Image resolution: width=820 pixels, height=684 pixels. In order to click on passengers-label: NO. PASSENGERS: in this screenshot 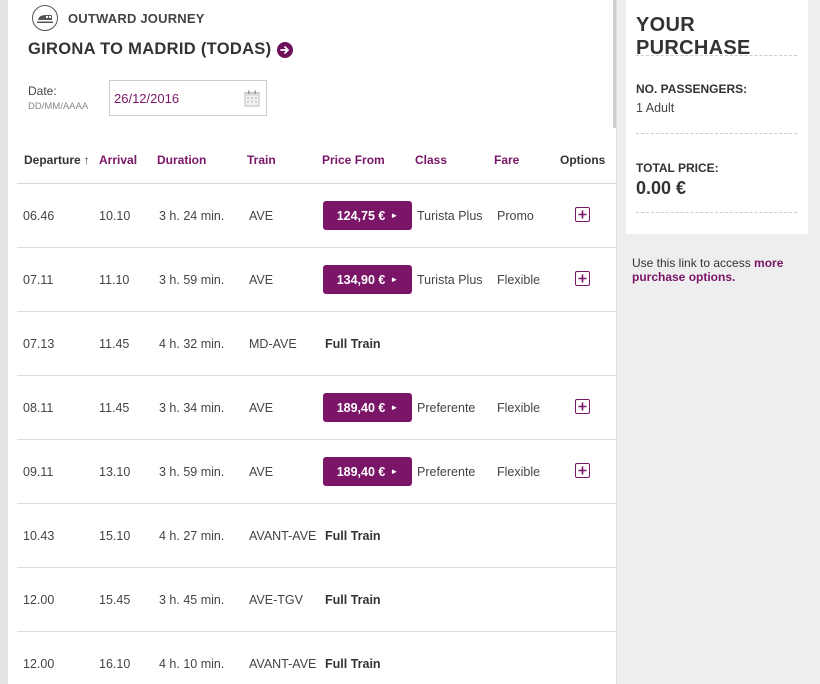, I will do `click(692, 89)`.